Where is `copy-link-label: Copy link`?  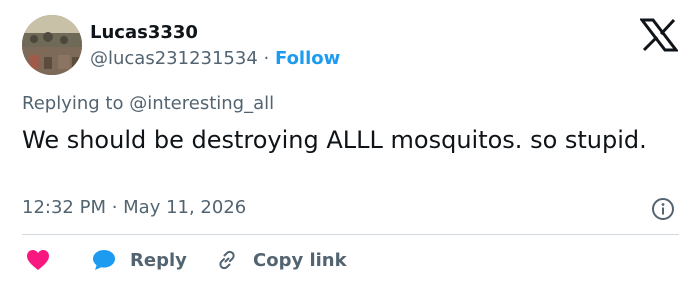 copy-link-label: Copy link is located at coordinates (300, 260).